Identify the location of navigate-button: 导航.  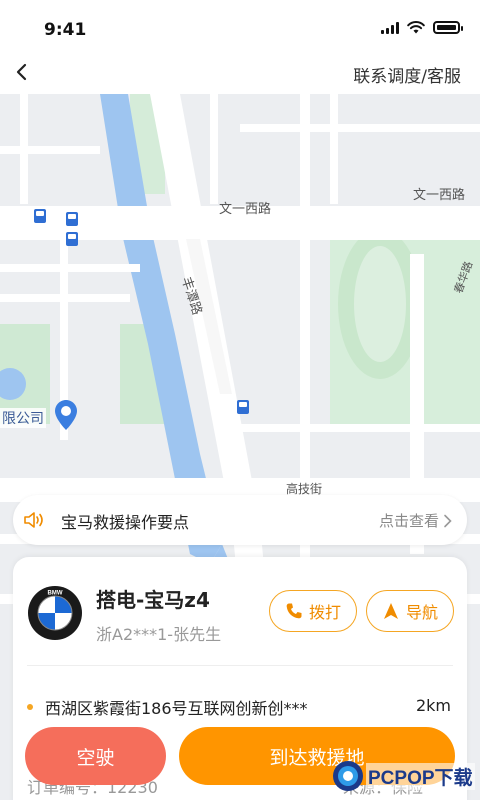
(410, 611).